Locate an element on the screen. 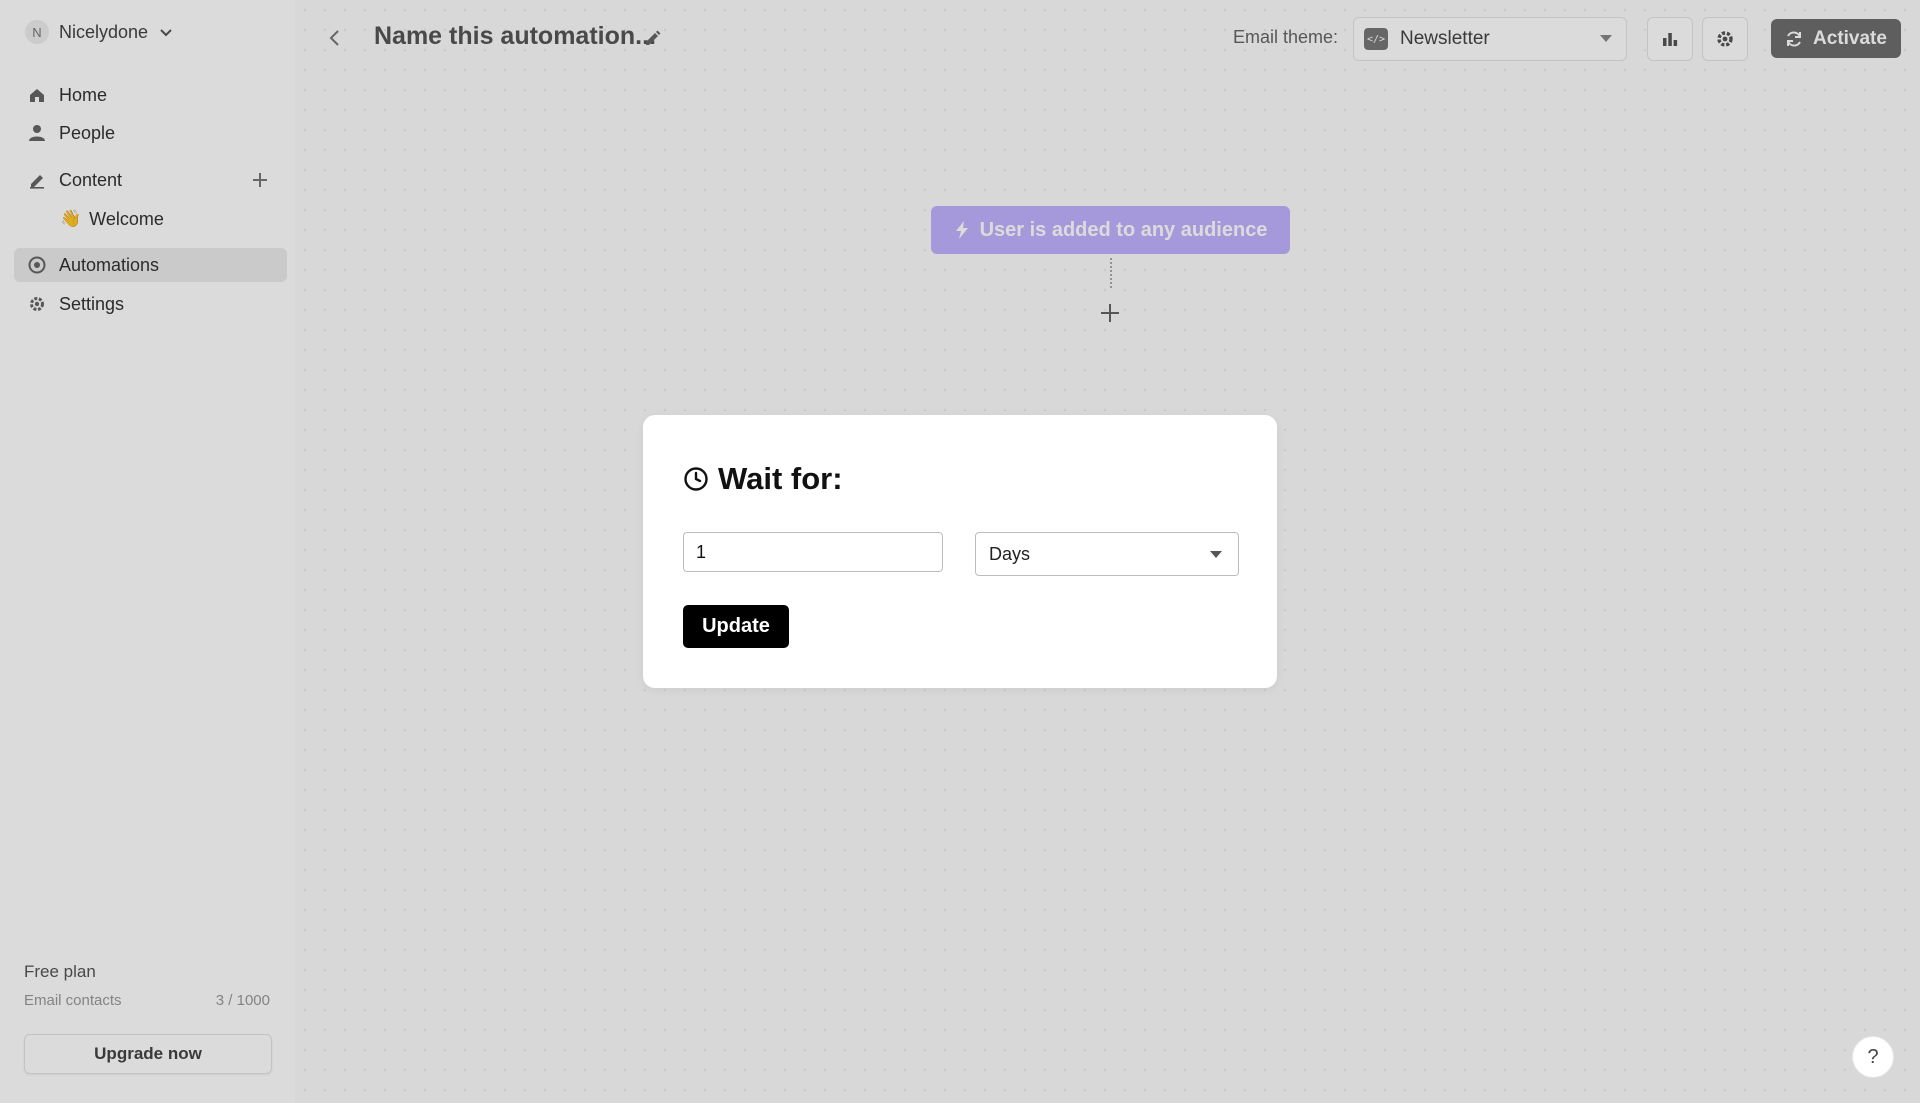  modal-title: Wait for: is located at coordinates (780, 478).